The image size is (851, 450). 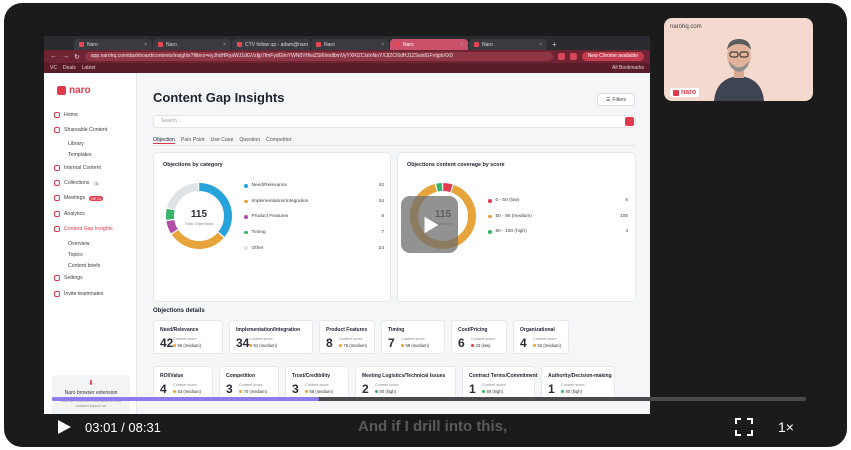 What do you see at coordinates (75, 254) in the screenshot?
I see `sidebar-item: Topics` at bounding box center [75, 254].